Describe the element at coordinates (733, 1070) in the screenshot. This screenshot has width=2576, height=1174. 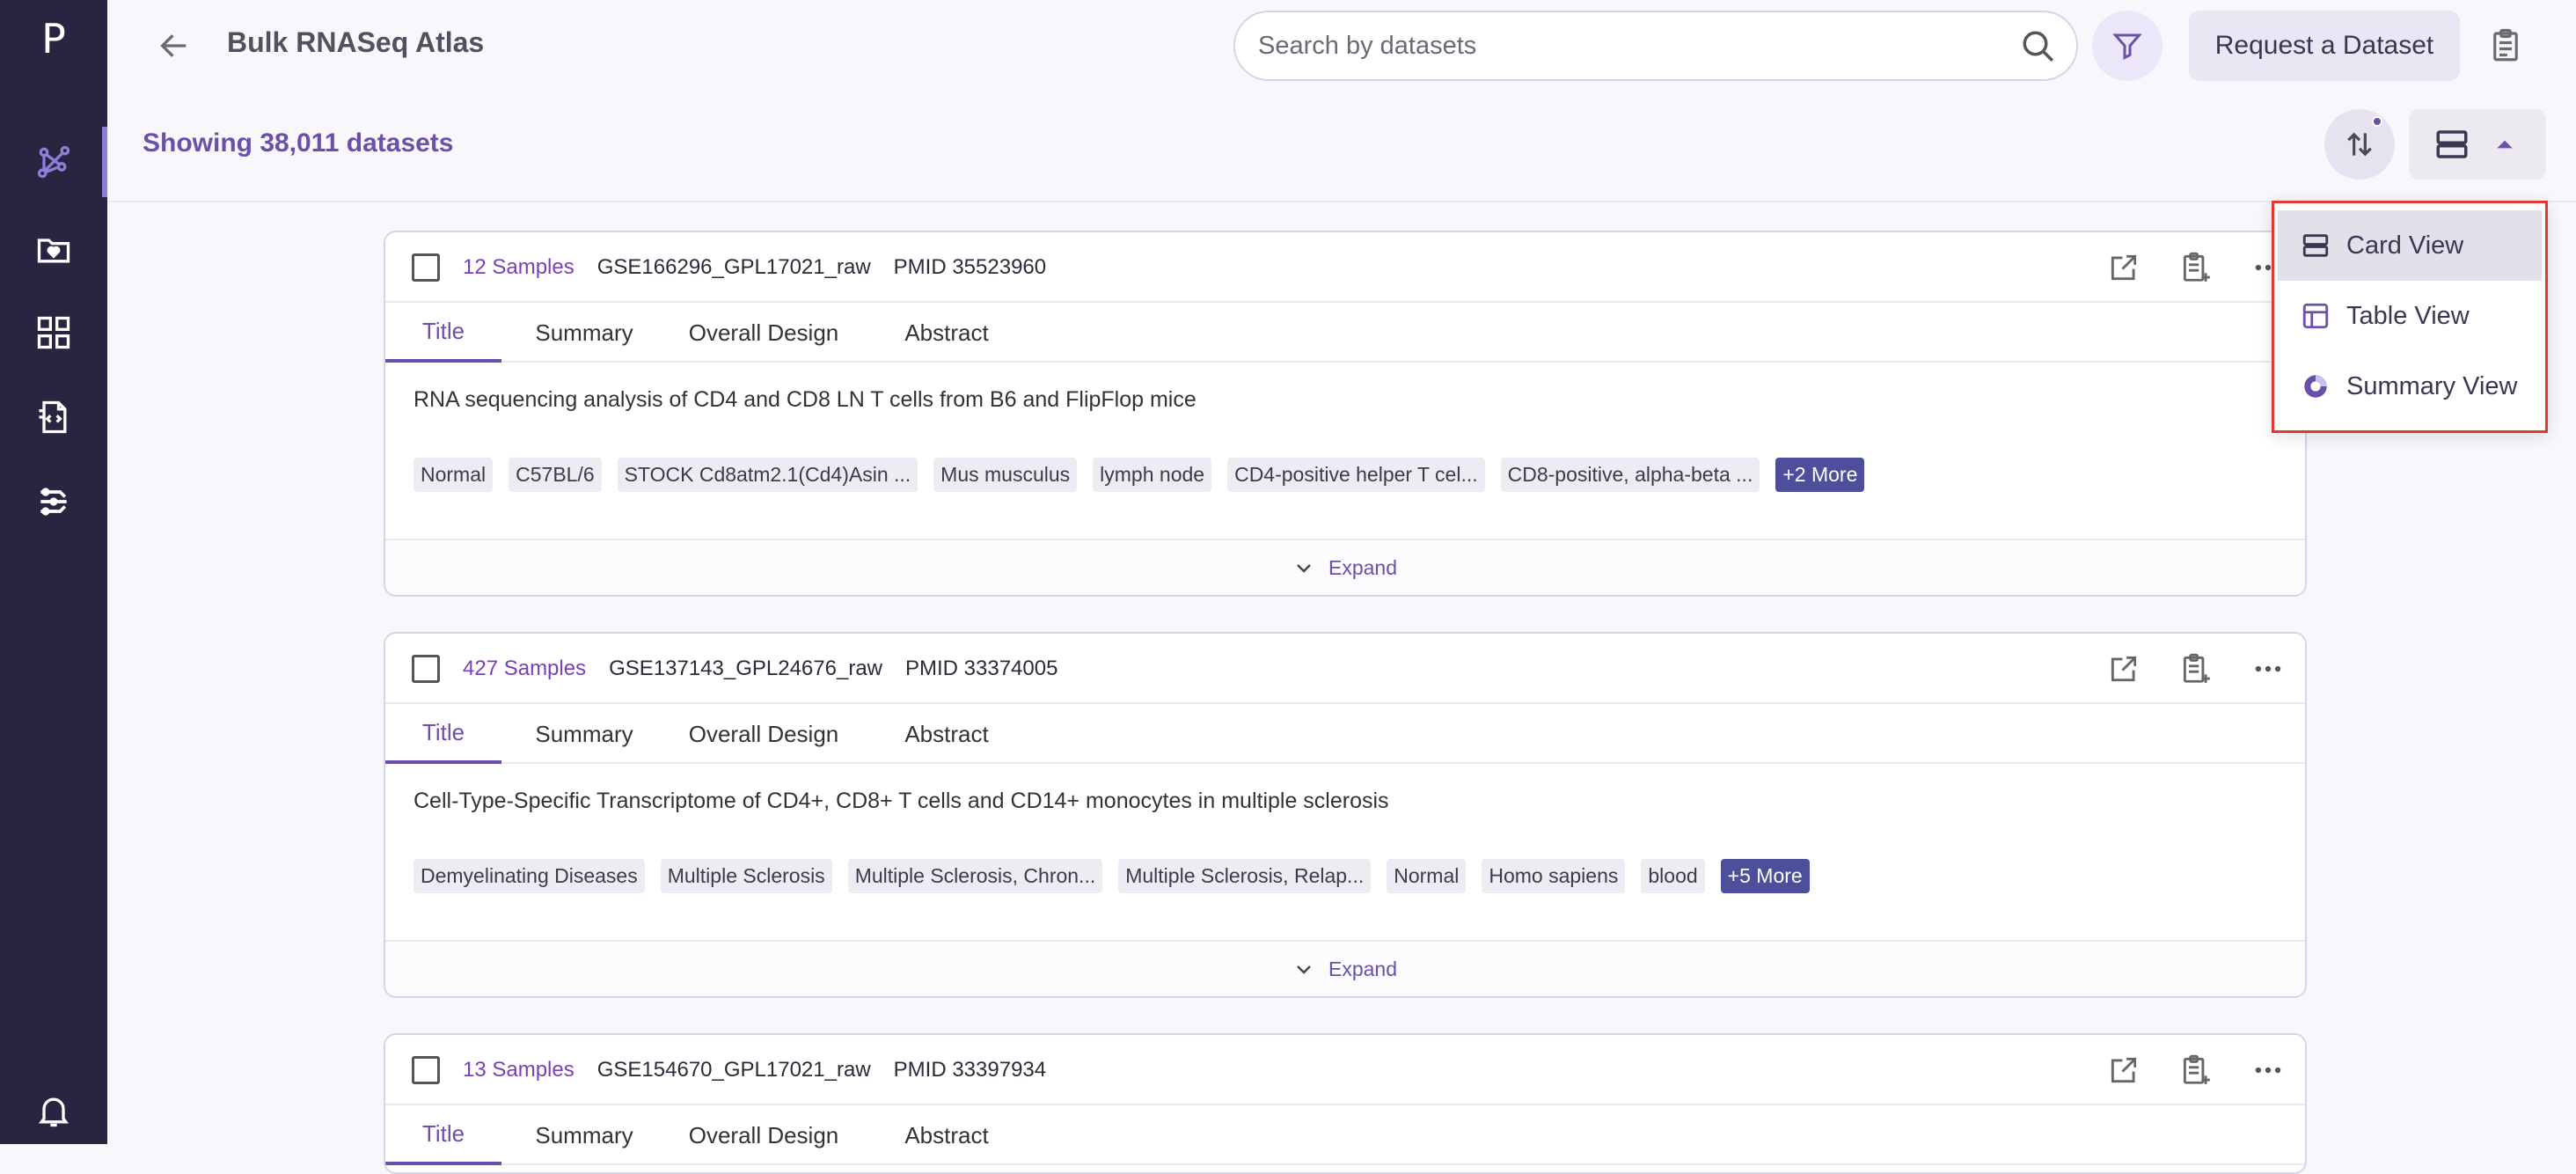
I see `accession-id: GSE154670_GPL17021_raw` at that location.